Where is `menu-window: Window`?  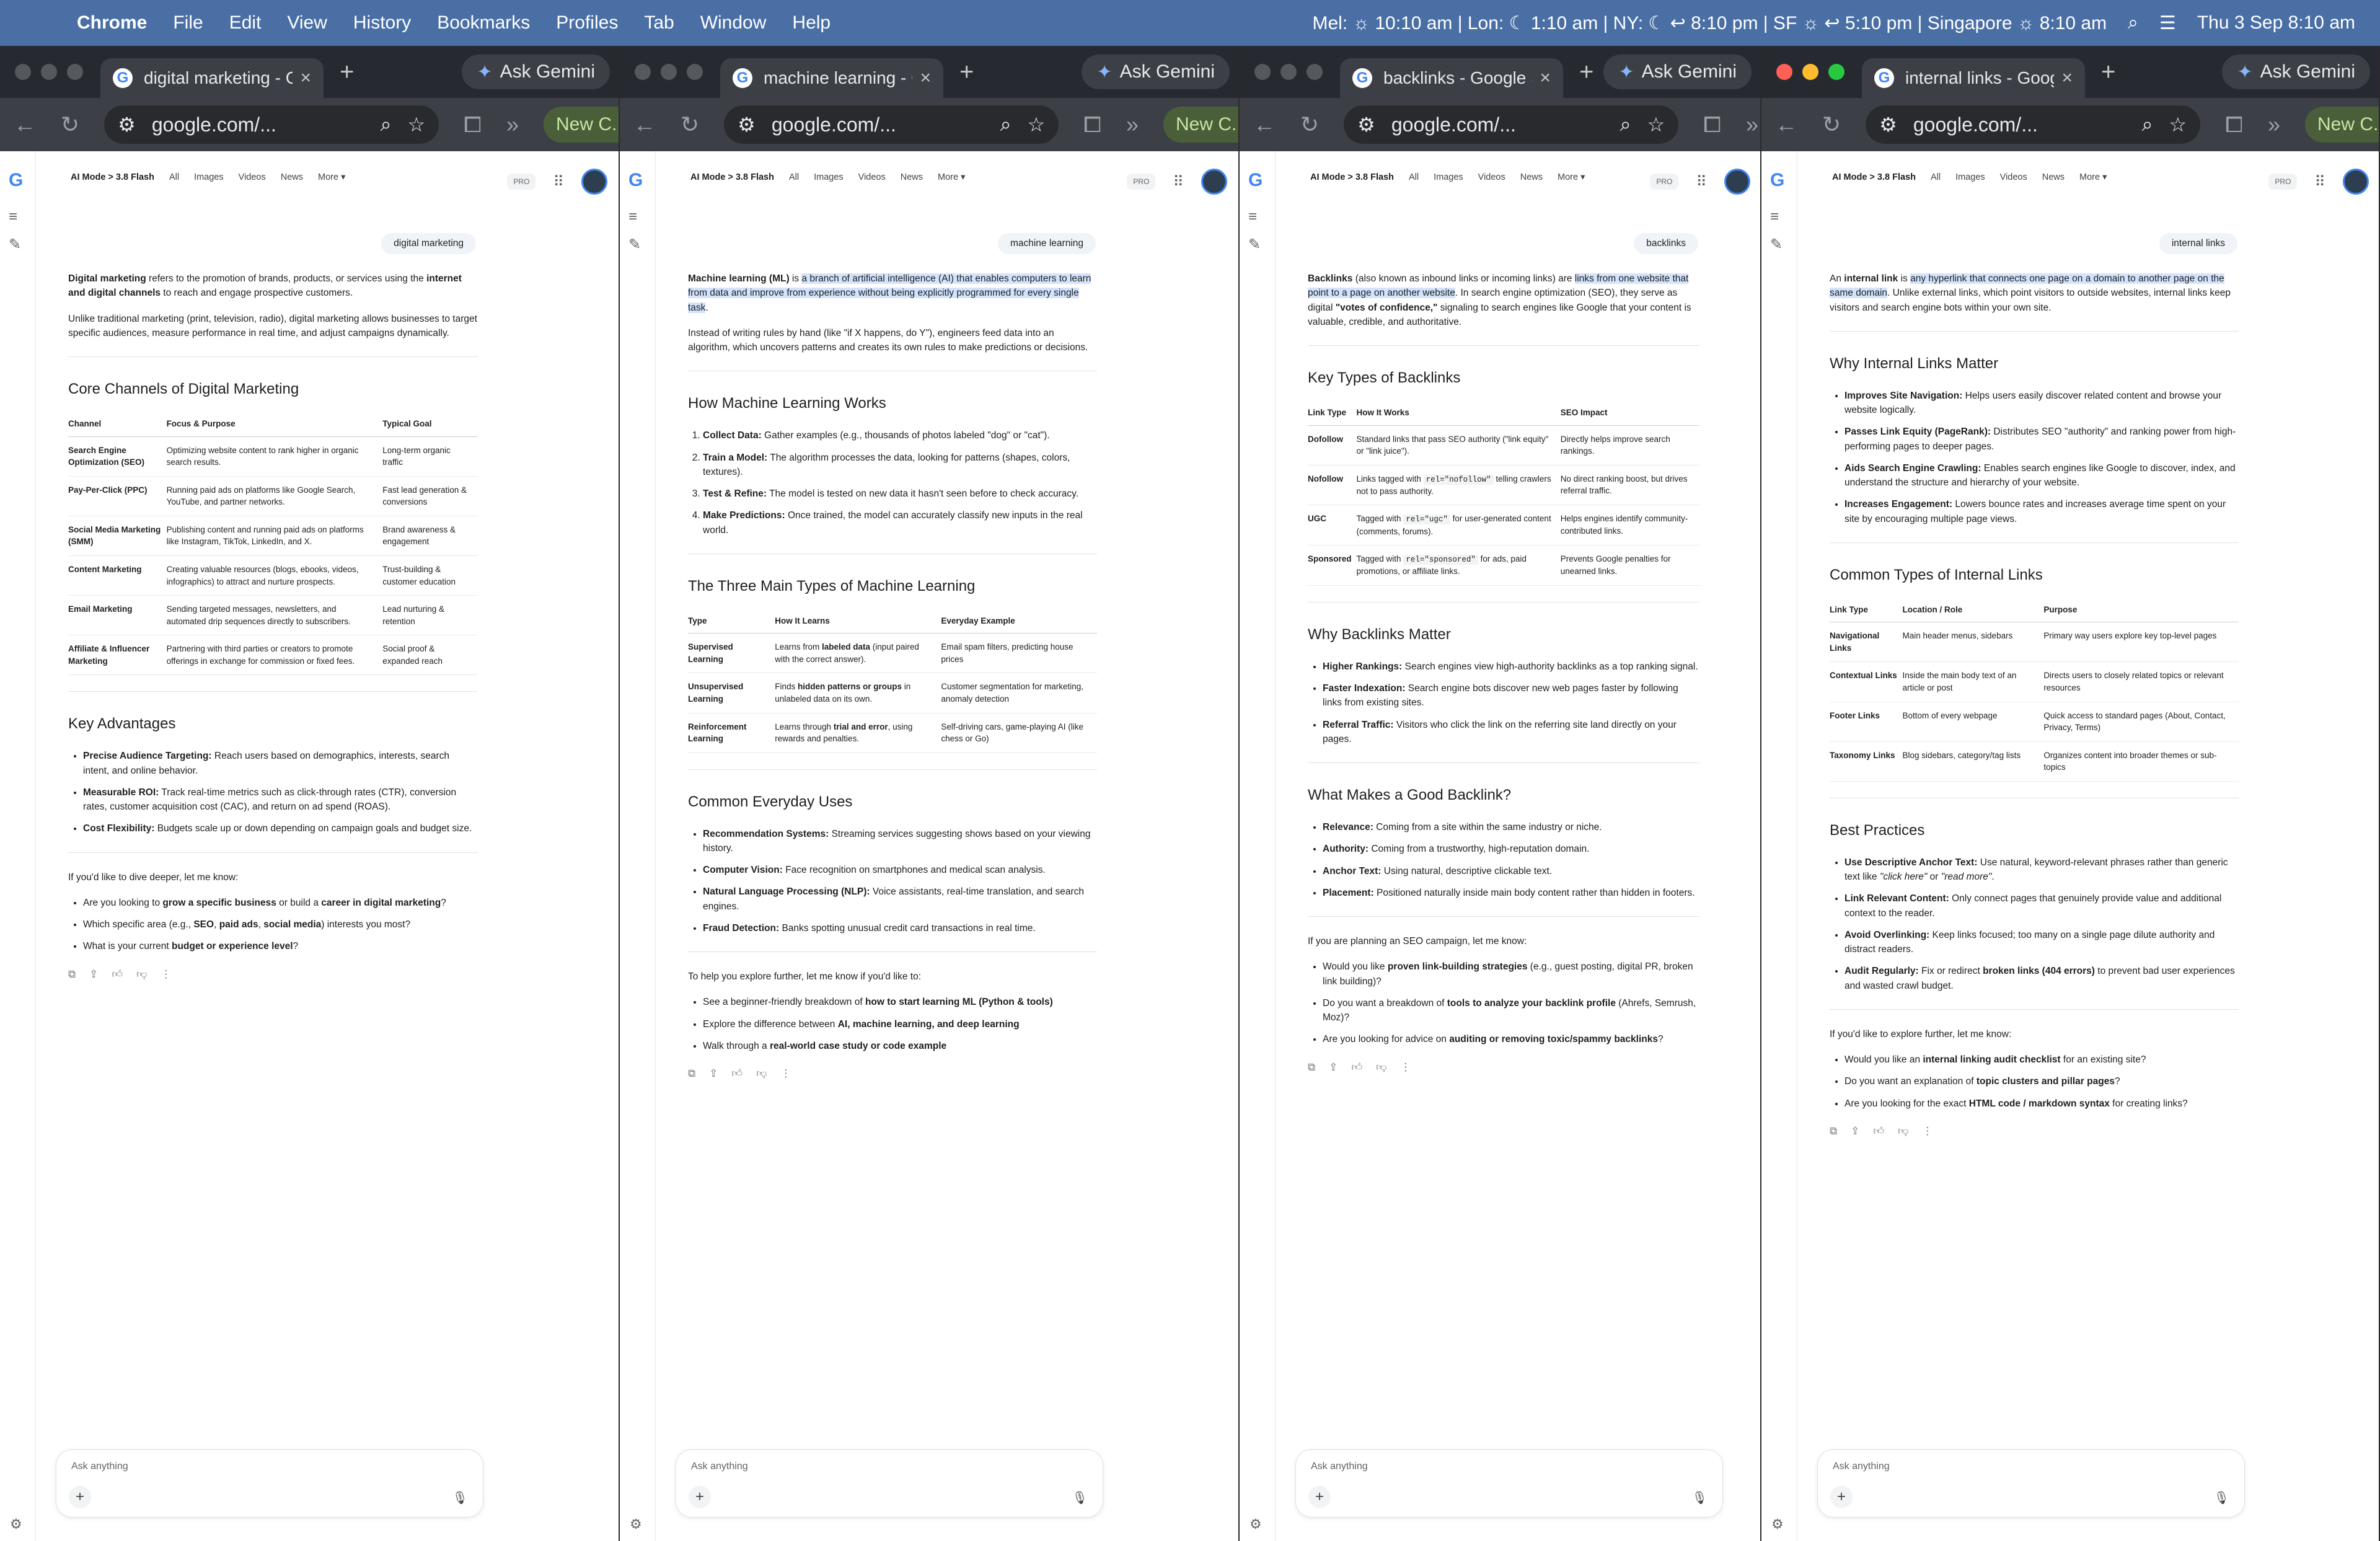 menu-window: Window is located at coordinates (733, 22).